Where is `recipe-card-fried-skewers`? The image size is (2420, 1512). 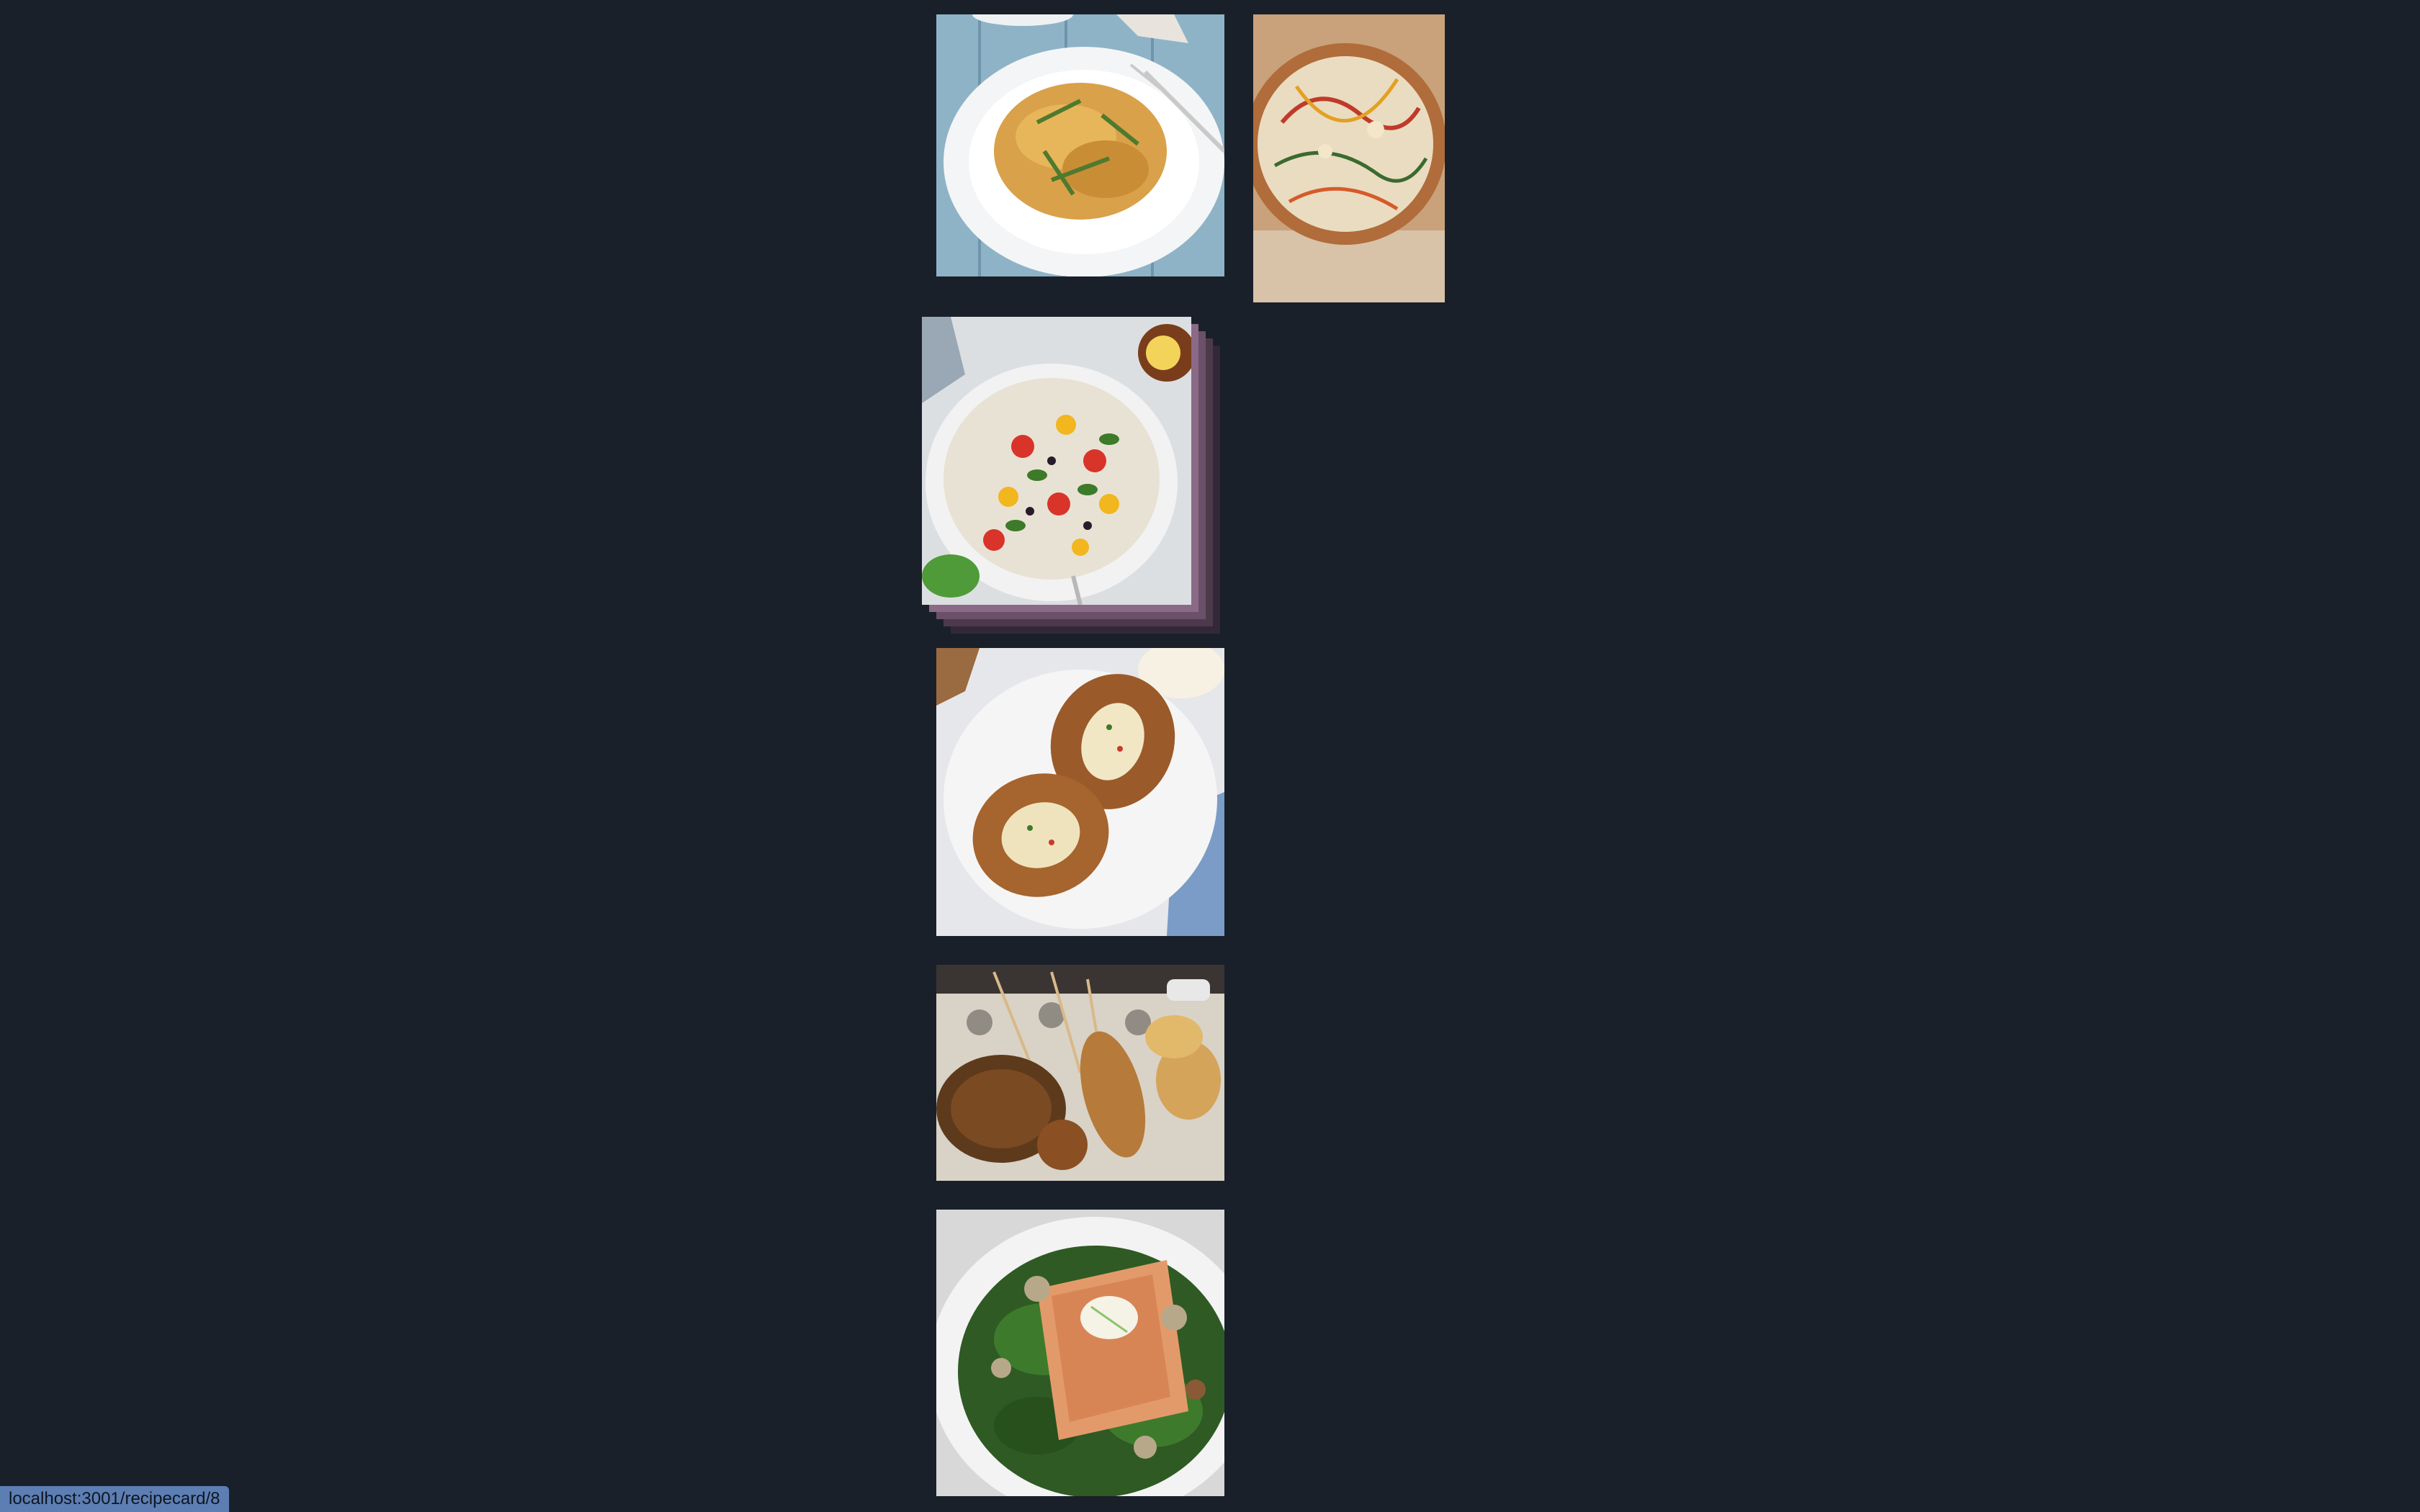 recipe-card-fried-skewers is located at coordinates (1080, 1073).